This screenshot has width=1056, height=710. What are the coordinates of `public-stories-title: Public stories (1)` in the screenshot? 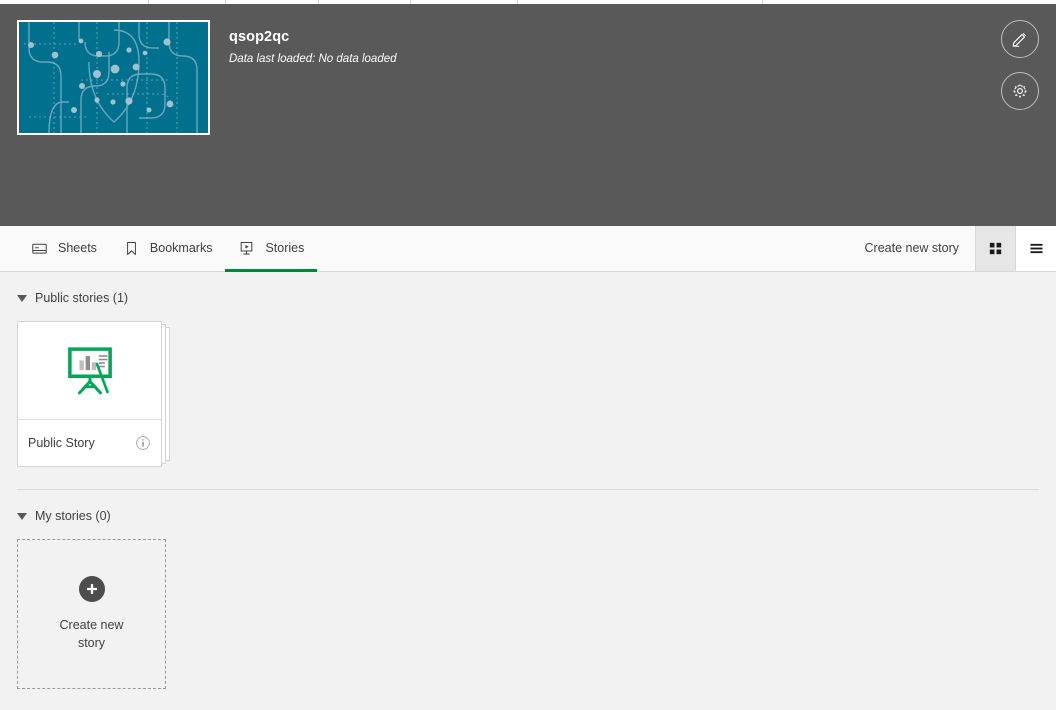 It's located at (82, 298).